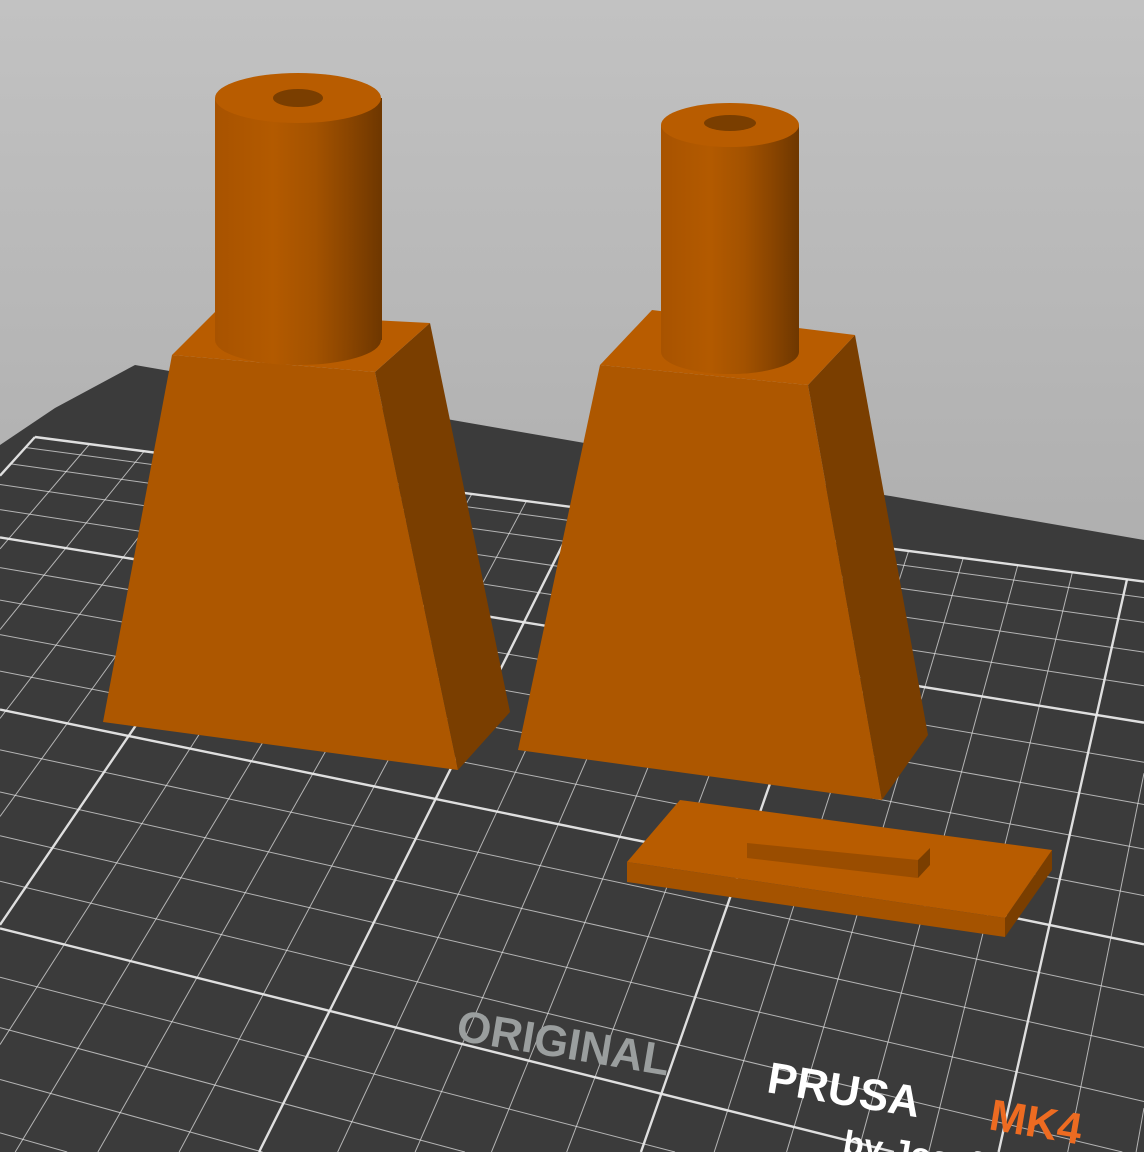  I want to click on right-cylinder-body, so click(730, 238).